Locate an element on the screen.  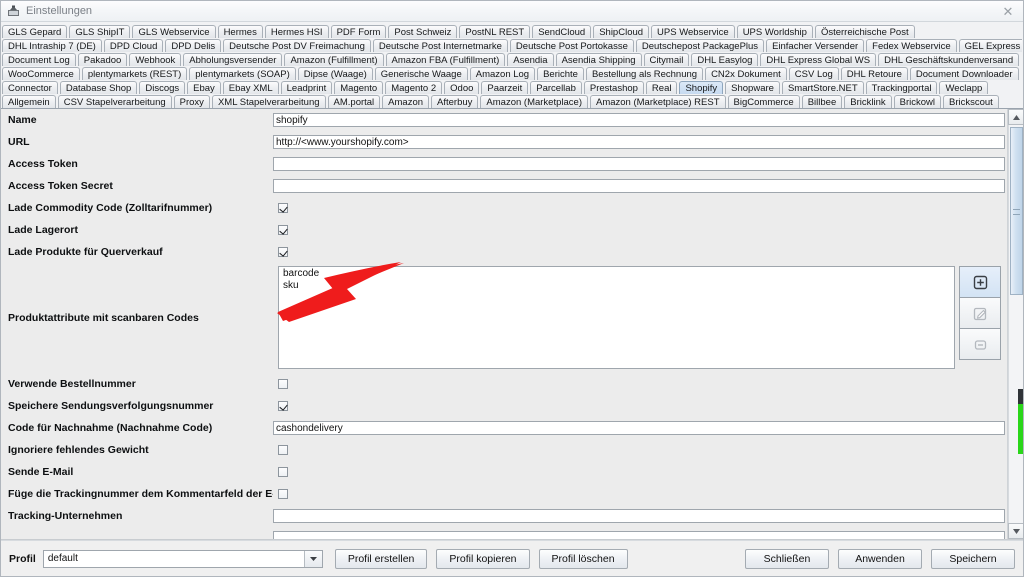
add-icon is located at coordinates (980, 282).